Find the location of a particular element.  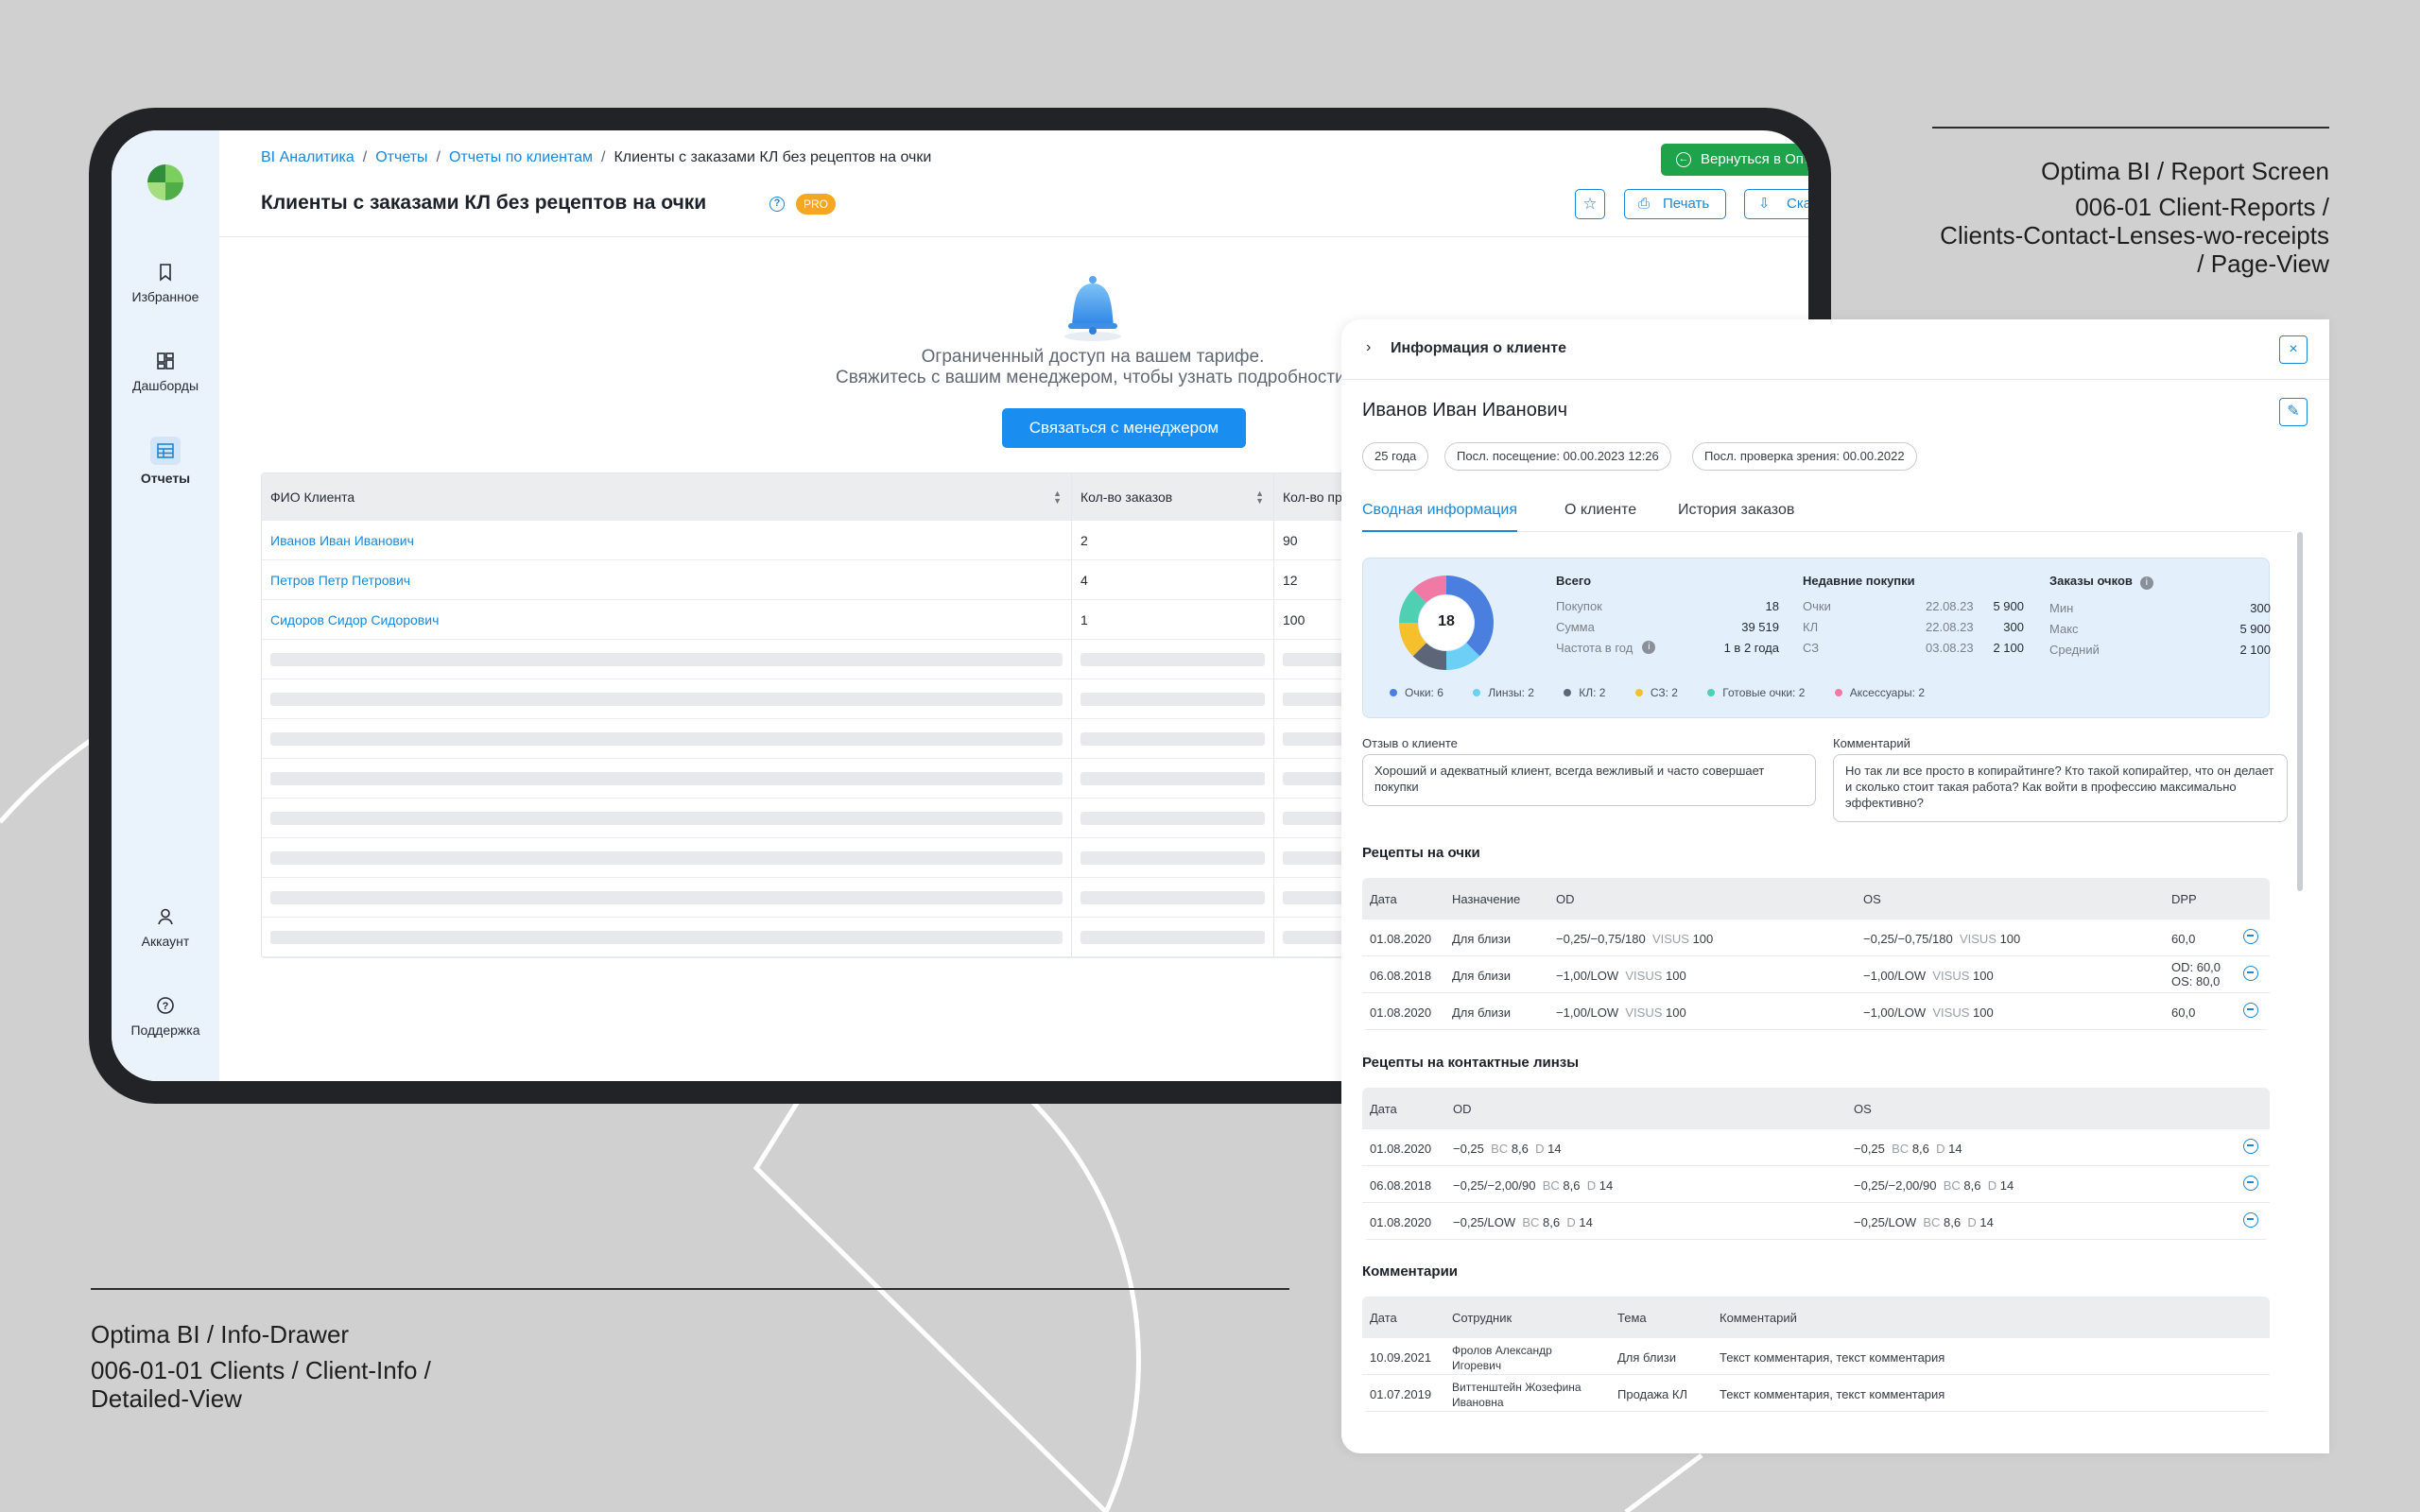

pencil-icon: ✎ is located at coordinates (2294, 412).